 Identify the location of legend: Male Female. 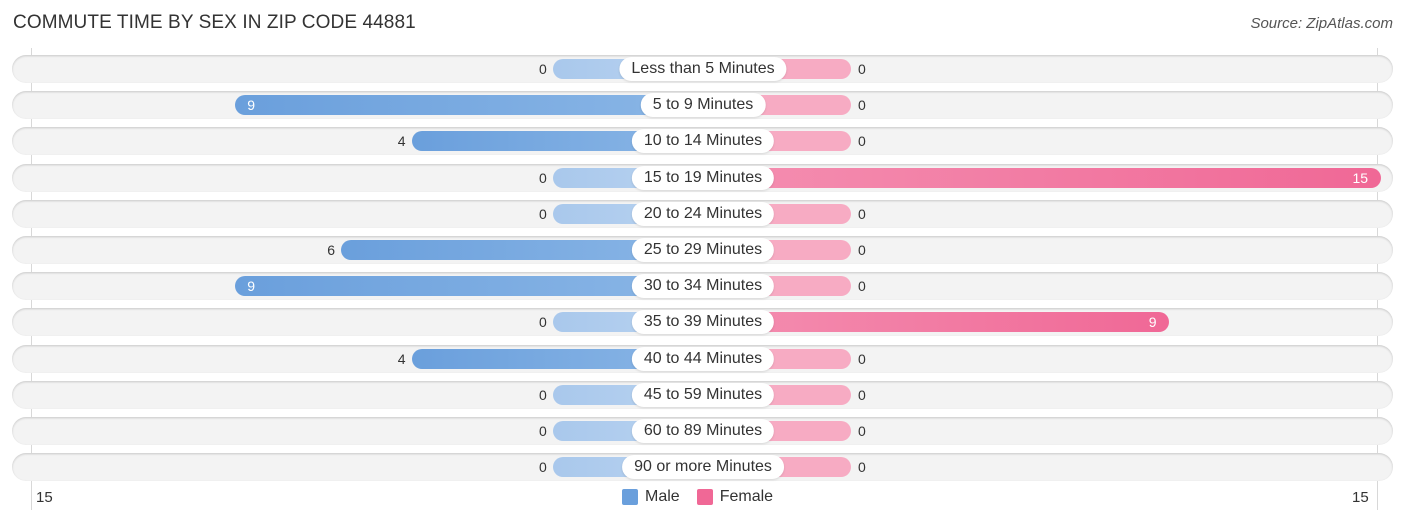
(706, 497).